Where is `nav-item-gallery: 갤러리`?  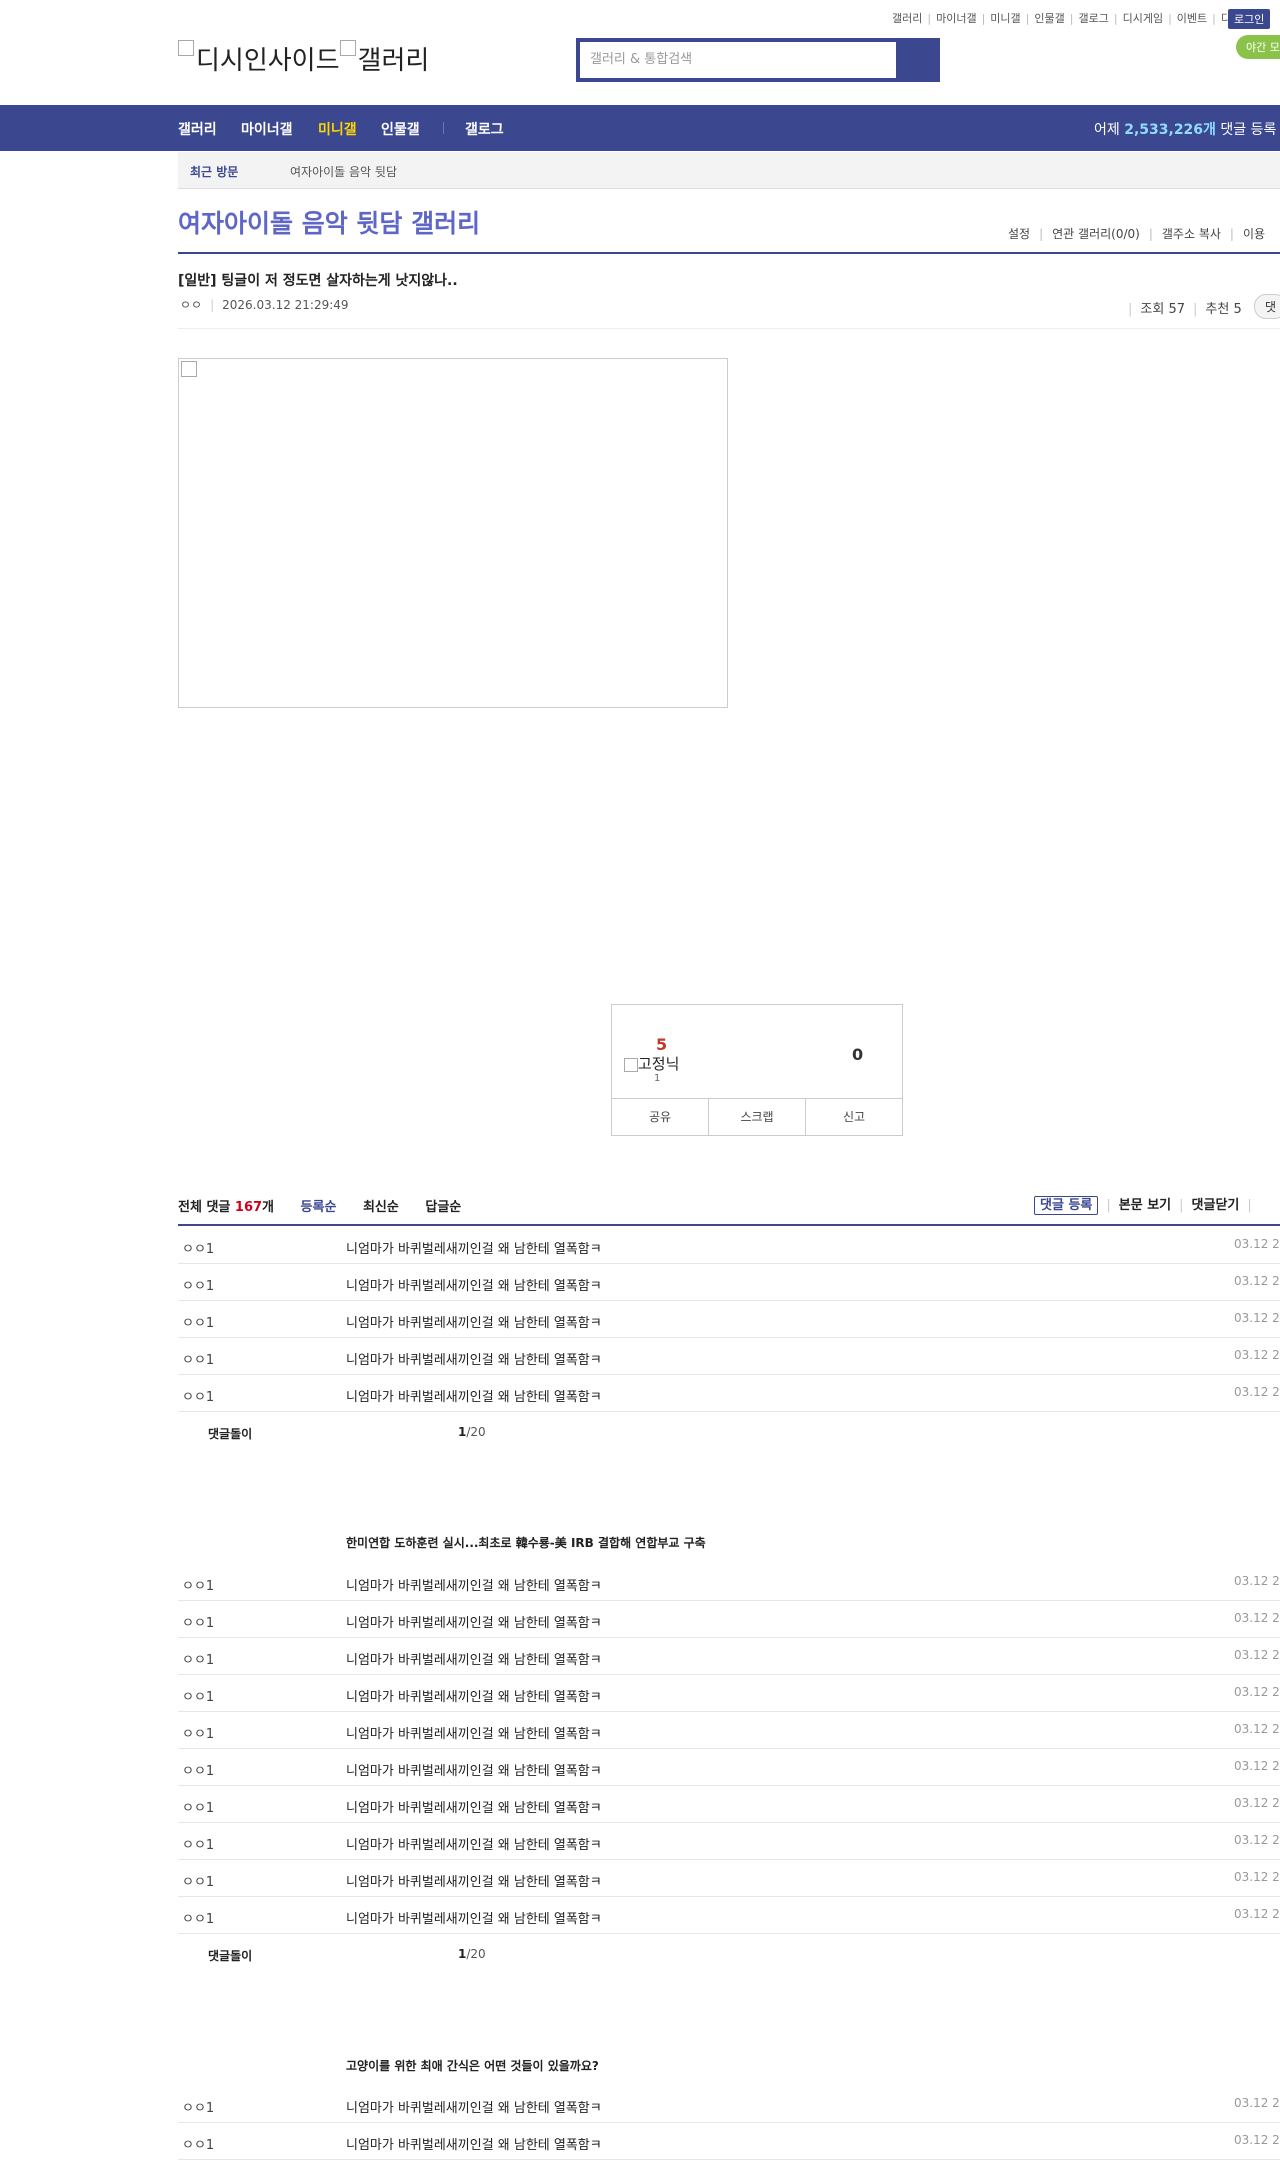 nav-item-gallery: 갤러리 is located at coordinates (197, 129).